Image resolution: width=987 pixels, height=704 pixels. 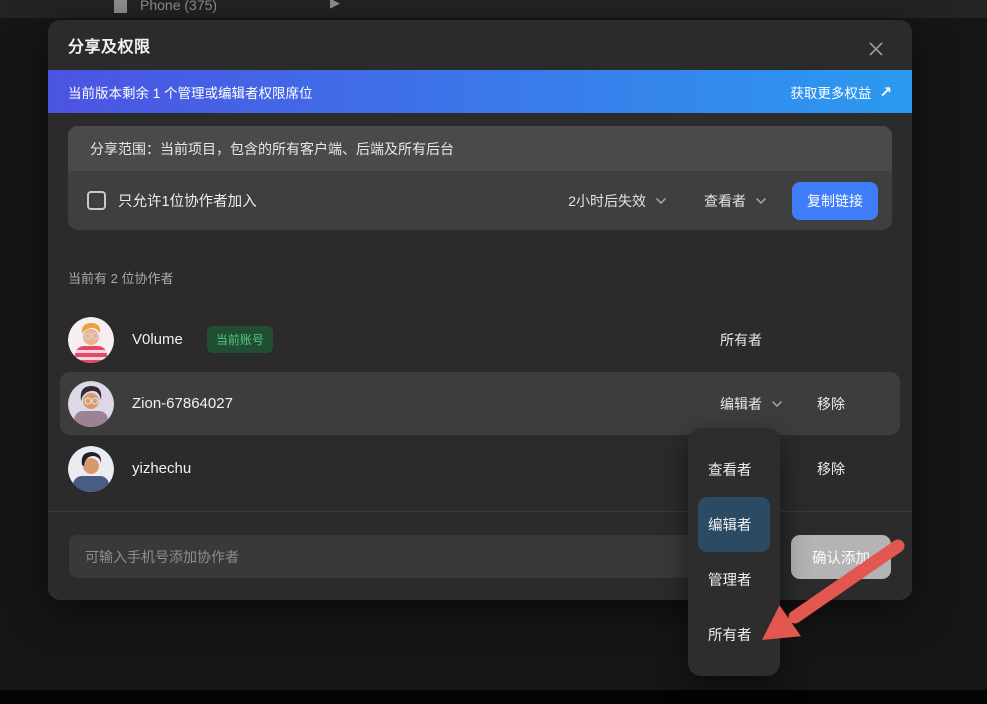 I want to click on close-icon, so click(x=876, y=49).